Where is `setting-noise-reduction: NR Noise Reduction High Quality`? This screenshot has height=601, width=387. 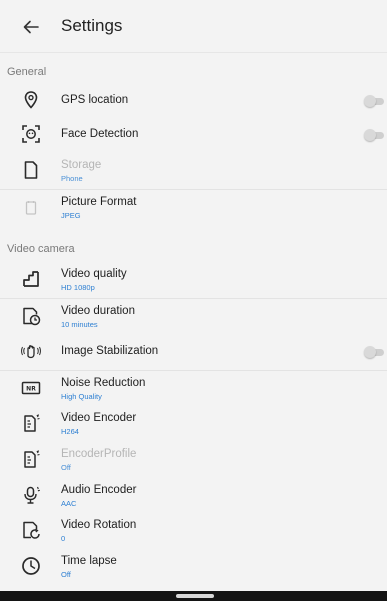 setting-noise-reduction: NR Noise Reduction High Quality is located at coordinates (193, 389).